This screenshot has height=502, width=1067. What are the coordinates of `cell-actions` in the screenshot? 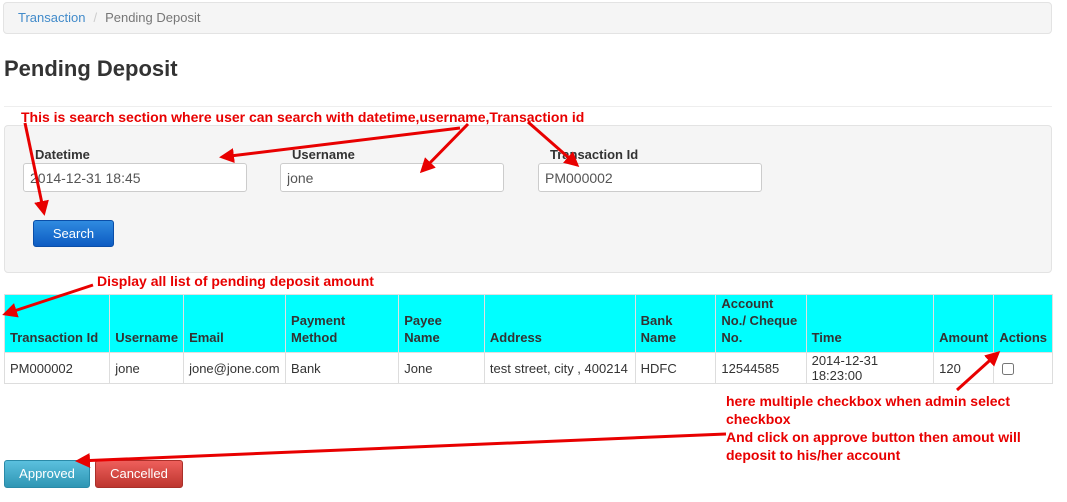 It's located at (1023, 368).